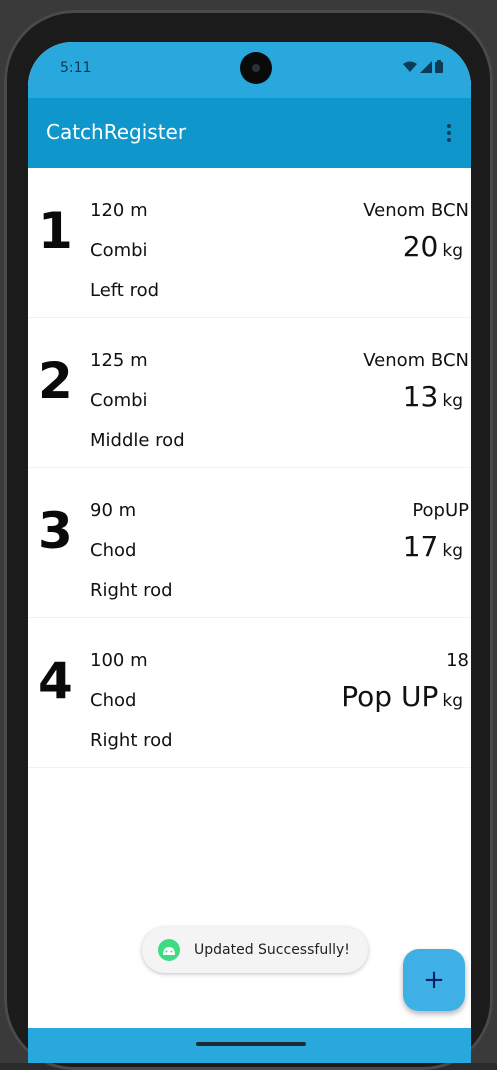  I want to click on navigation-bar, so click(249, 1045).